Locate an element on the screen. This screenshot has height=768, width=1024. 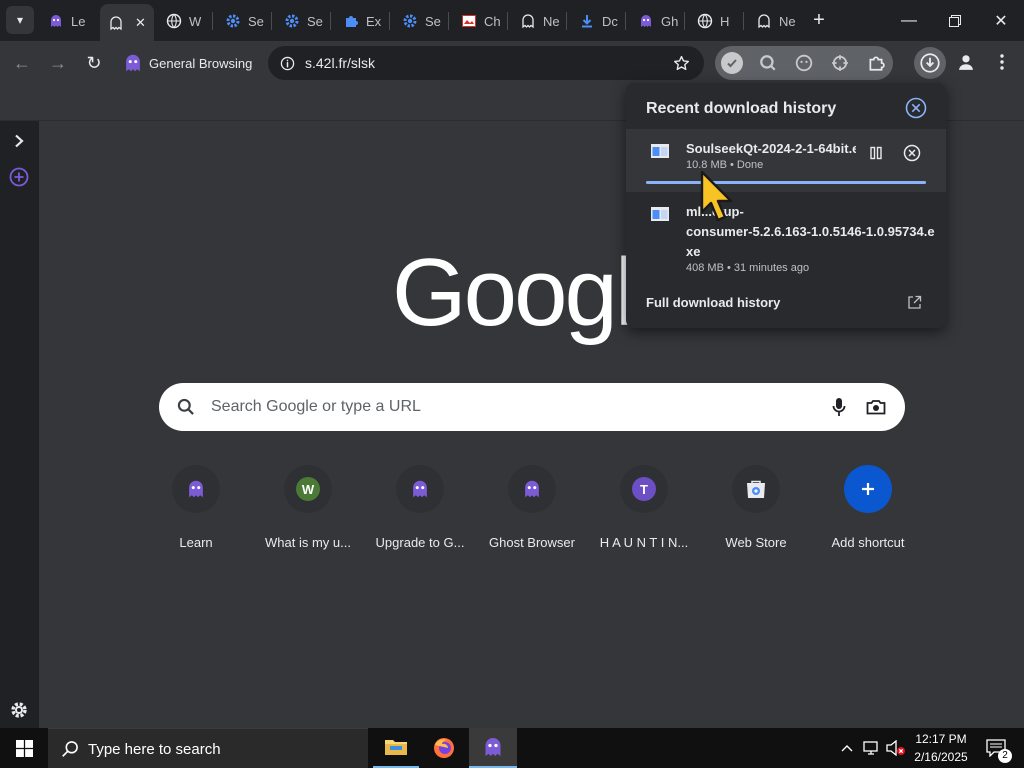
volume-button is located at coordinates (896, 748).